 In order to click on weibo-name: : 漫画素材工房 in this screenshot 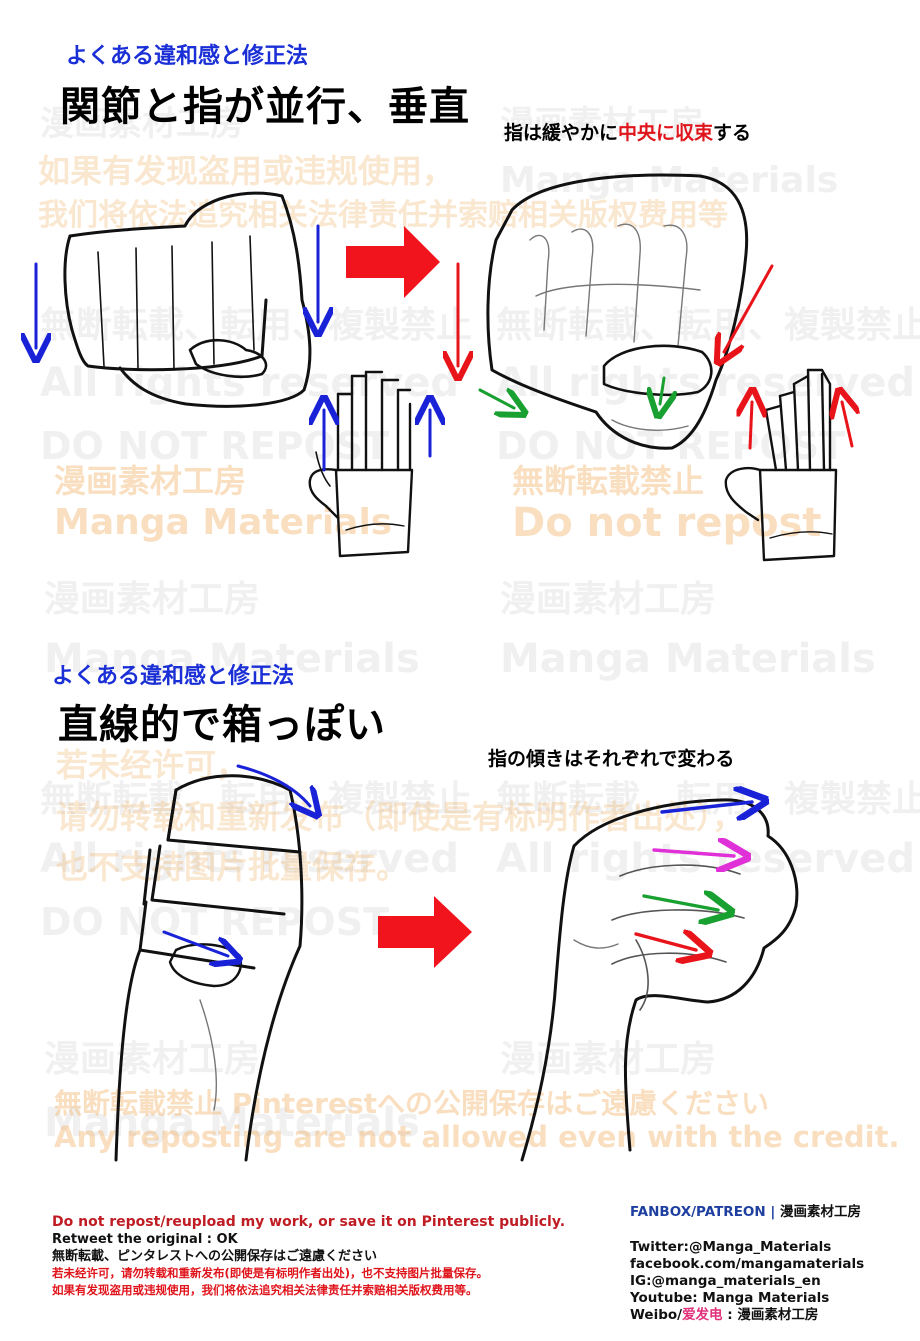, I will do `click(770, 1315)`.